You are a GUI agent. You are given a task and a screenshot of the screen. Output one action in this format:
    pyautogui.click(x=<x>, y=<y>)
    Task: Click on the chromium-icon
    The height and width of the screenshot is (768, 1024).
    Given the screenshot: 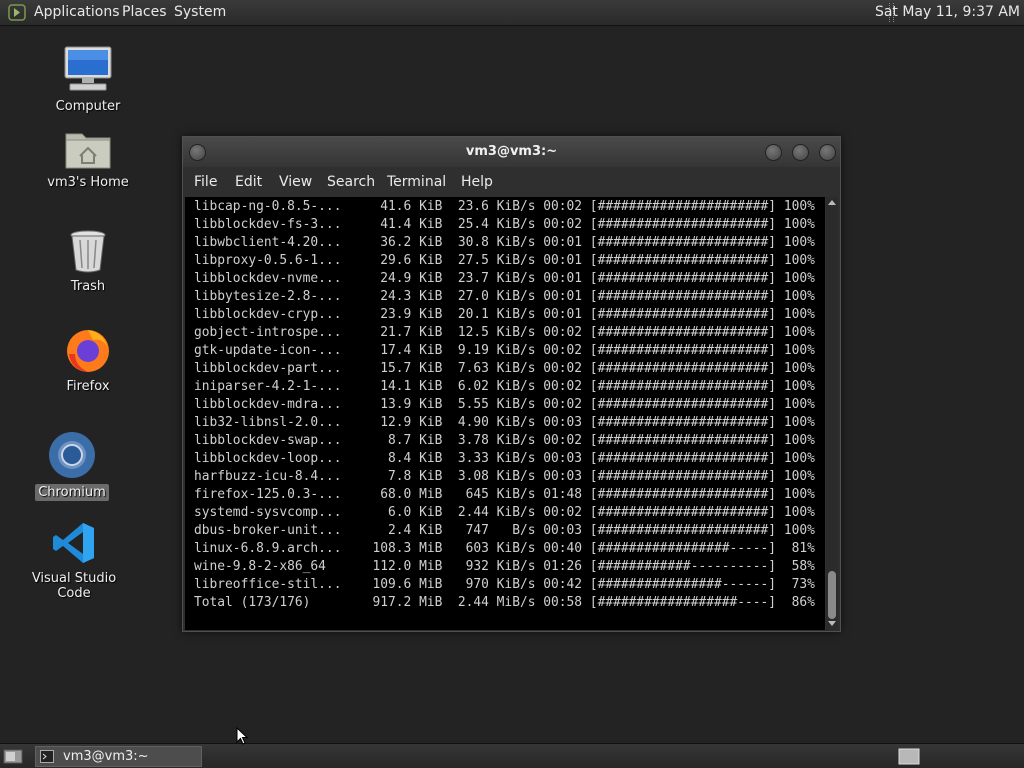 What is the action you would take?
    pyautogui.click(x=72, y=455)
    